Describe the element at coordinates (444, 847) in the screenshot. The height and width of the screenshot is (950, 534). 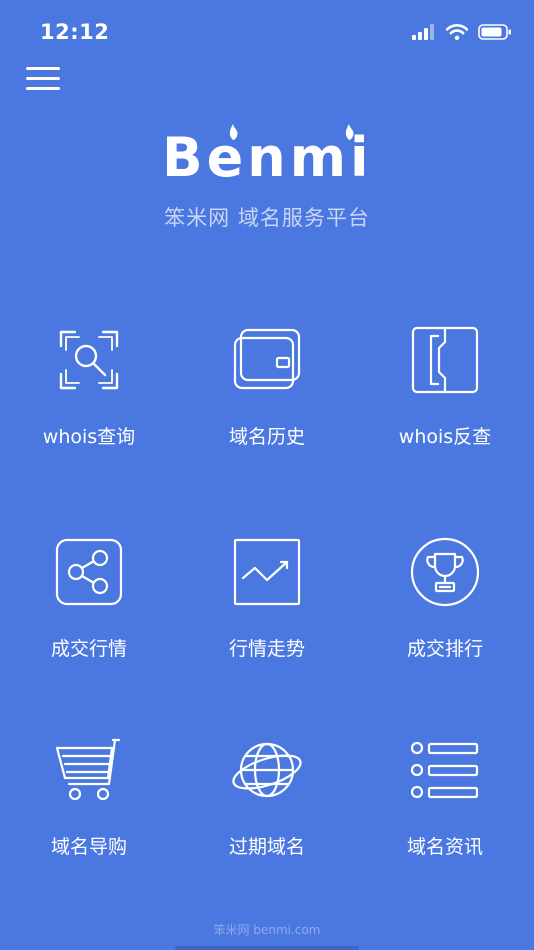
I see `tile-label: 域名资讯` at that location.